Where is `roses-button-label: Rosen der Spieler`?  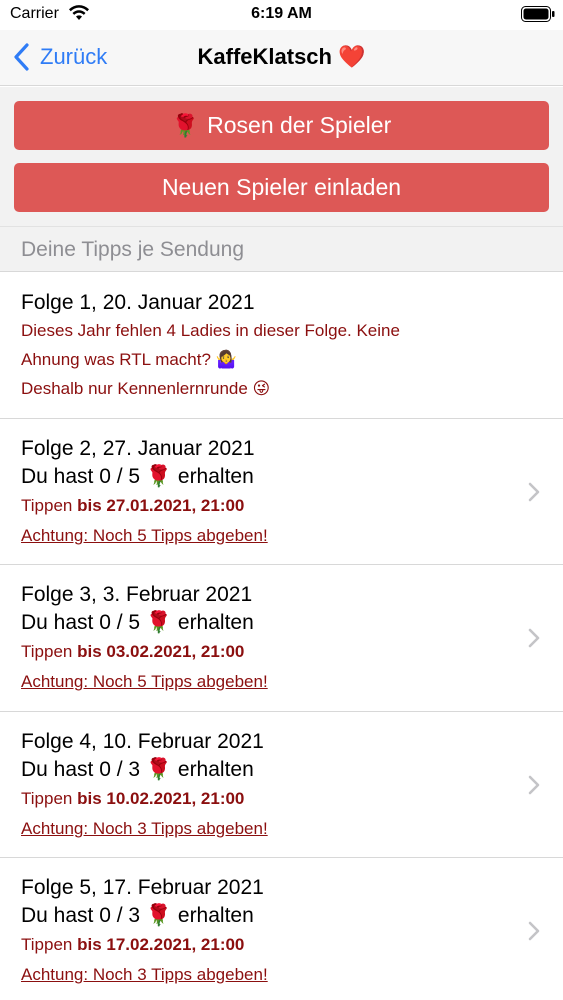
roses-button-label: Rosen der Spieler is located at coordinates (299, 125).